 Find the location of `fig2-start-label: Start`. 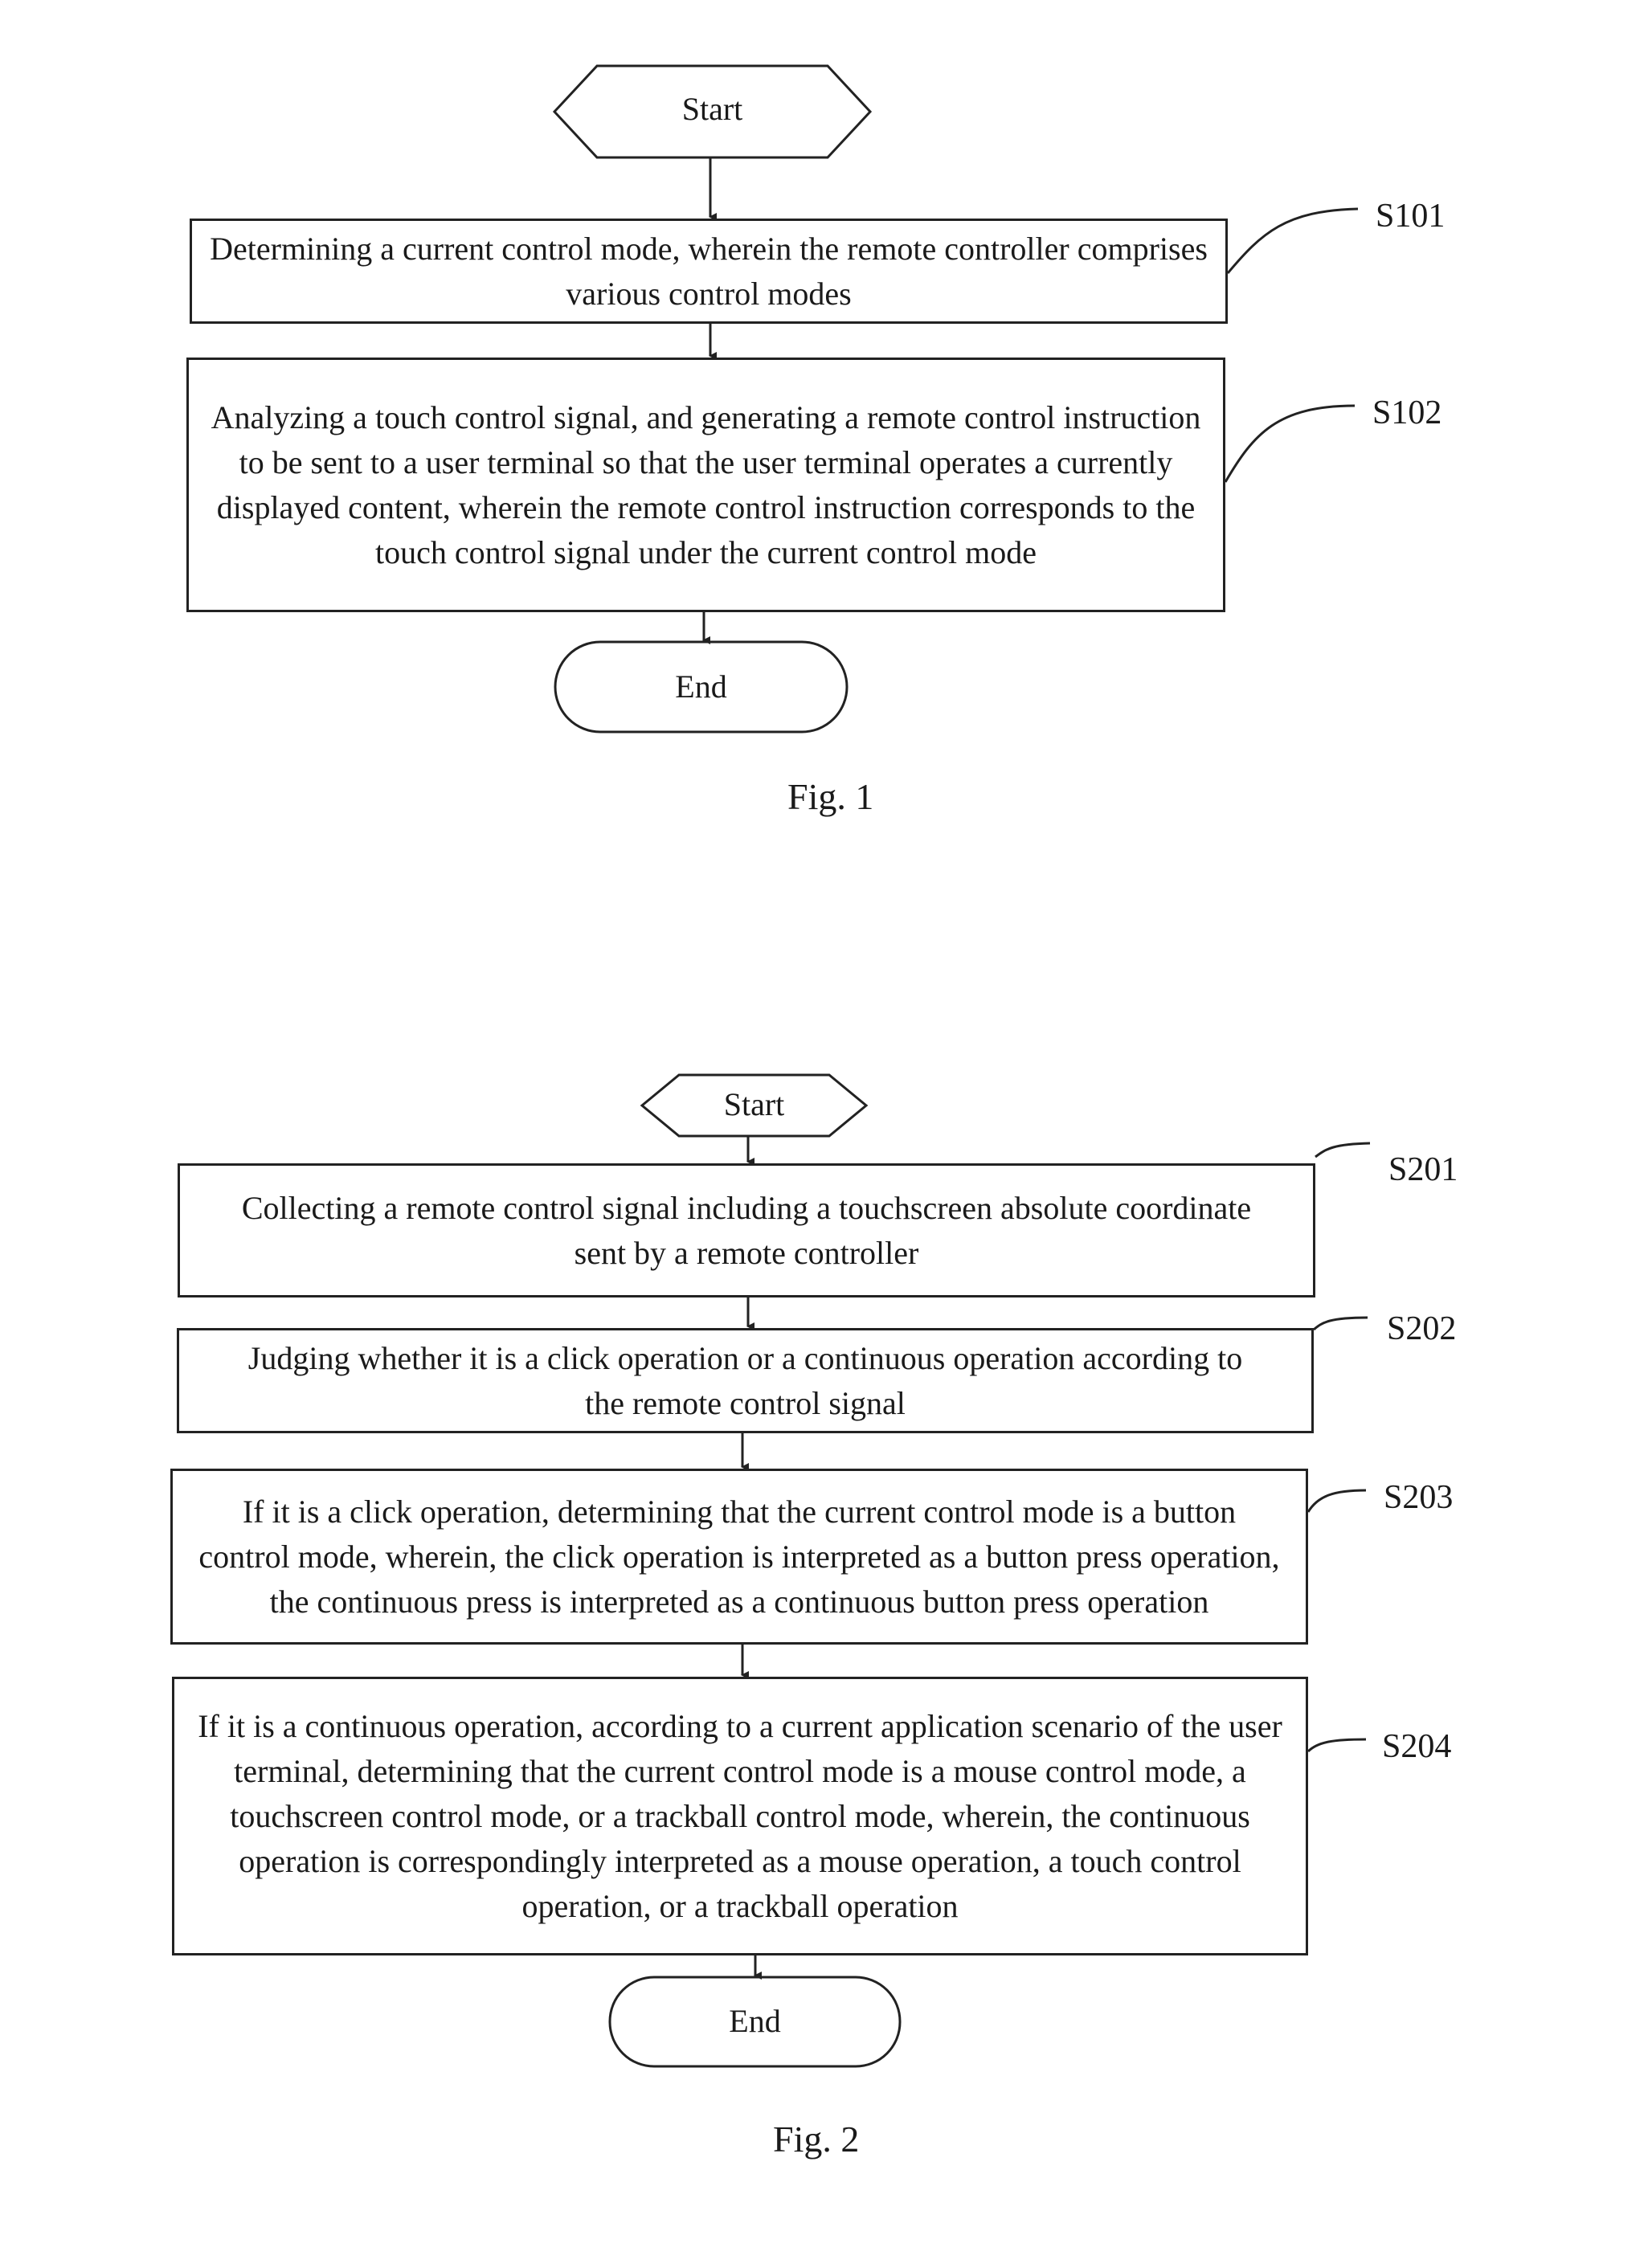

fig2-start-label: Start is located at coordinates (754, 1104).